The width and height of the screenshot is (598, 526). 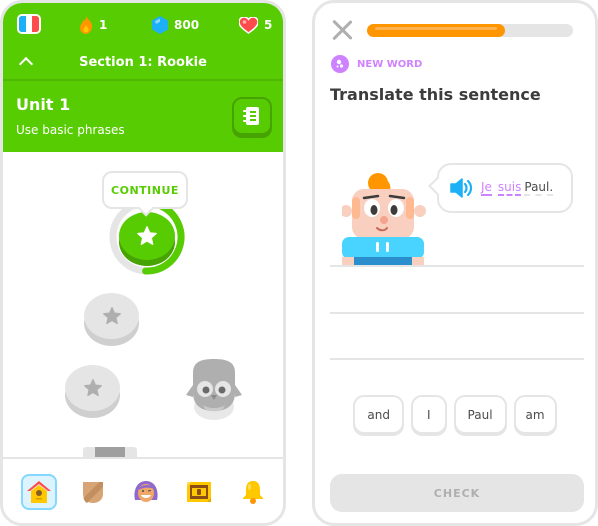 I want to click on lesson-progress-bar, so click(x=470, y=30).